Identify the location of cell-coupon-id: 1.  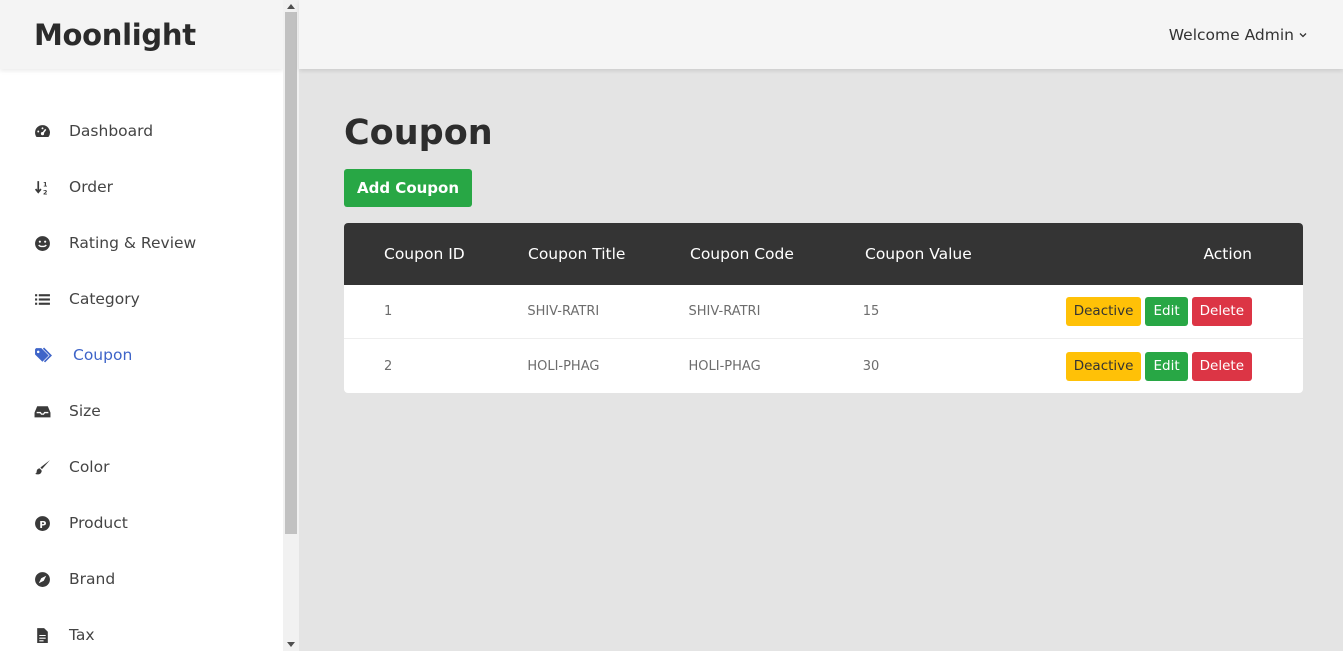
(388, 311).